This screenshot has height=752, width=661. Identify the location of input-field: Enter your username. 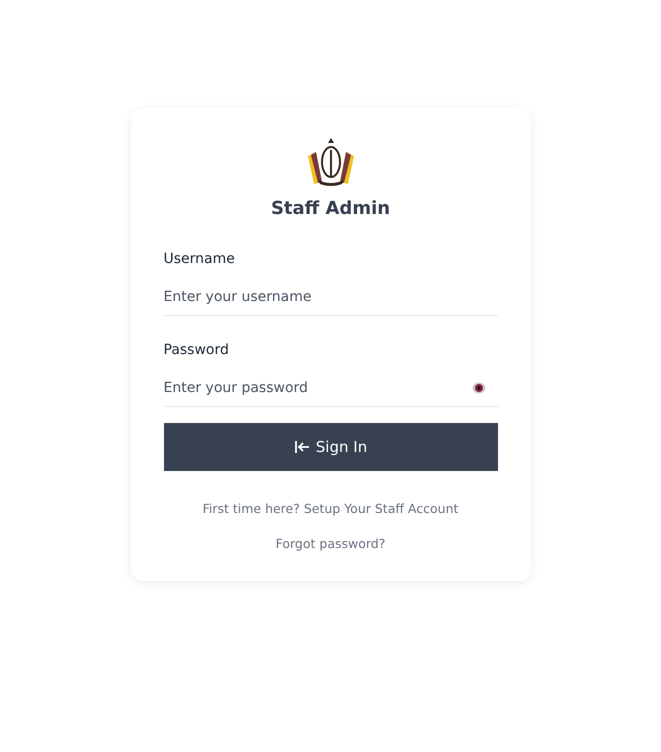
(331, 297).